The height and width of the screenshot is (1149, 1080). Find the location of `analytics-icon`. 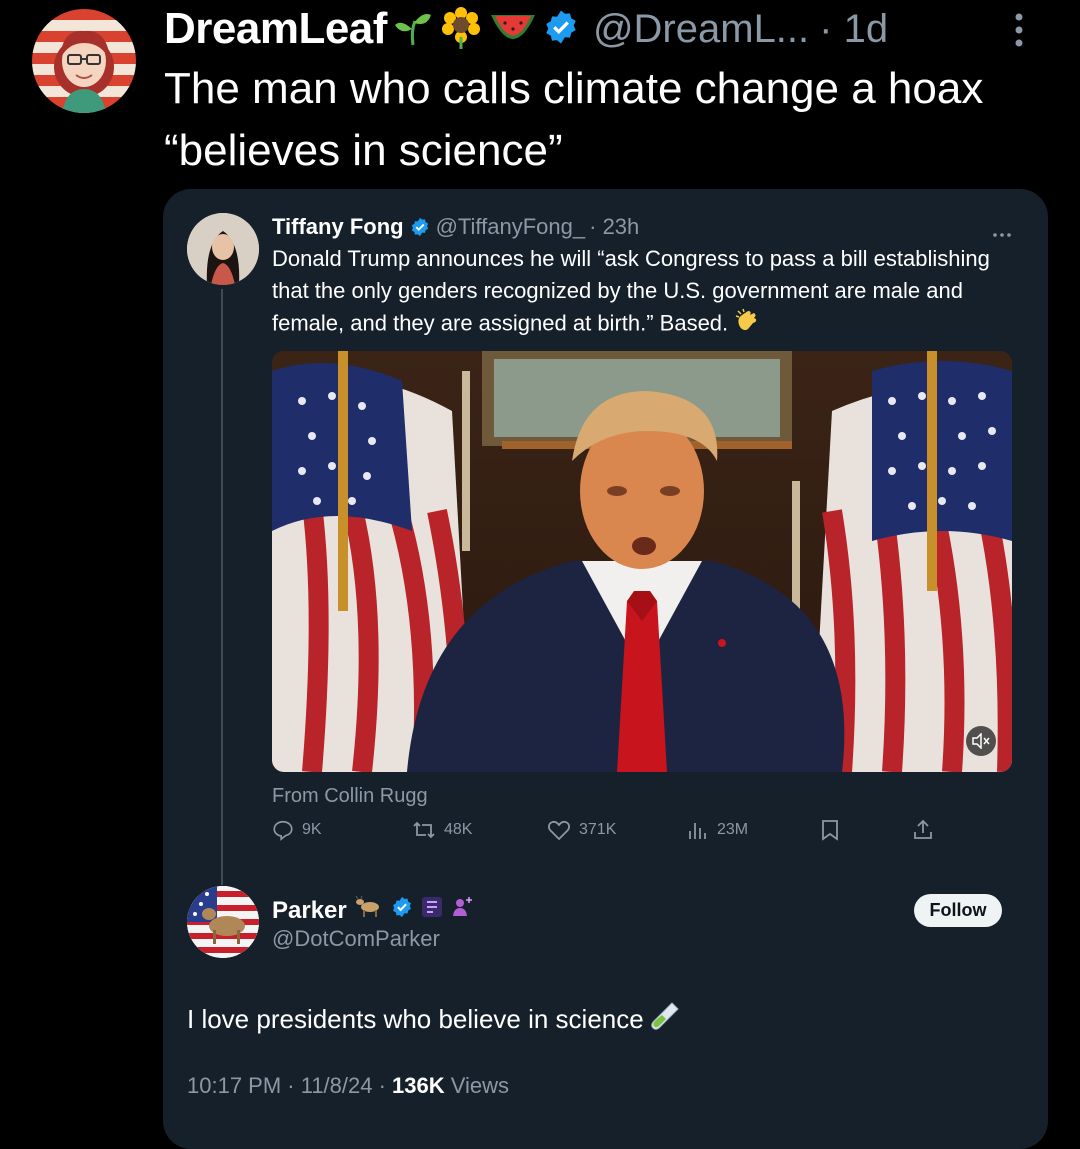

analytics-icon is located at coordinates (697, 831).